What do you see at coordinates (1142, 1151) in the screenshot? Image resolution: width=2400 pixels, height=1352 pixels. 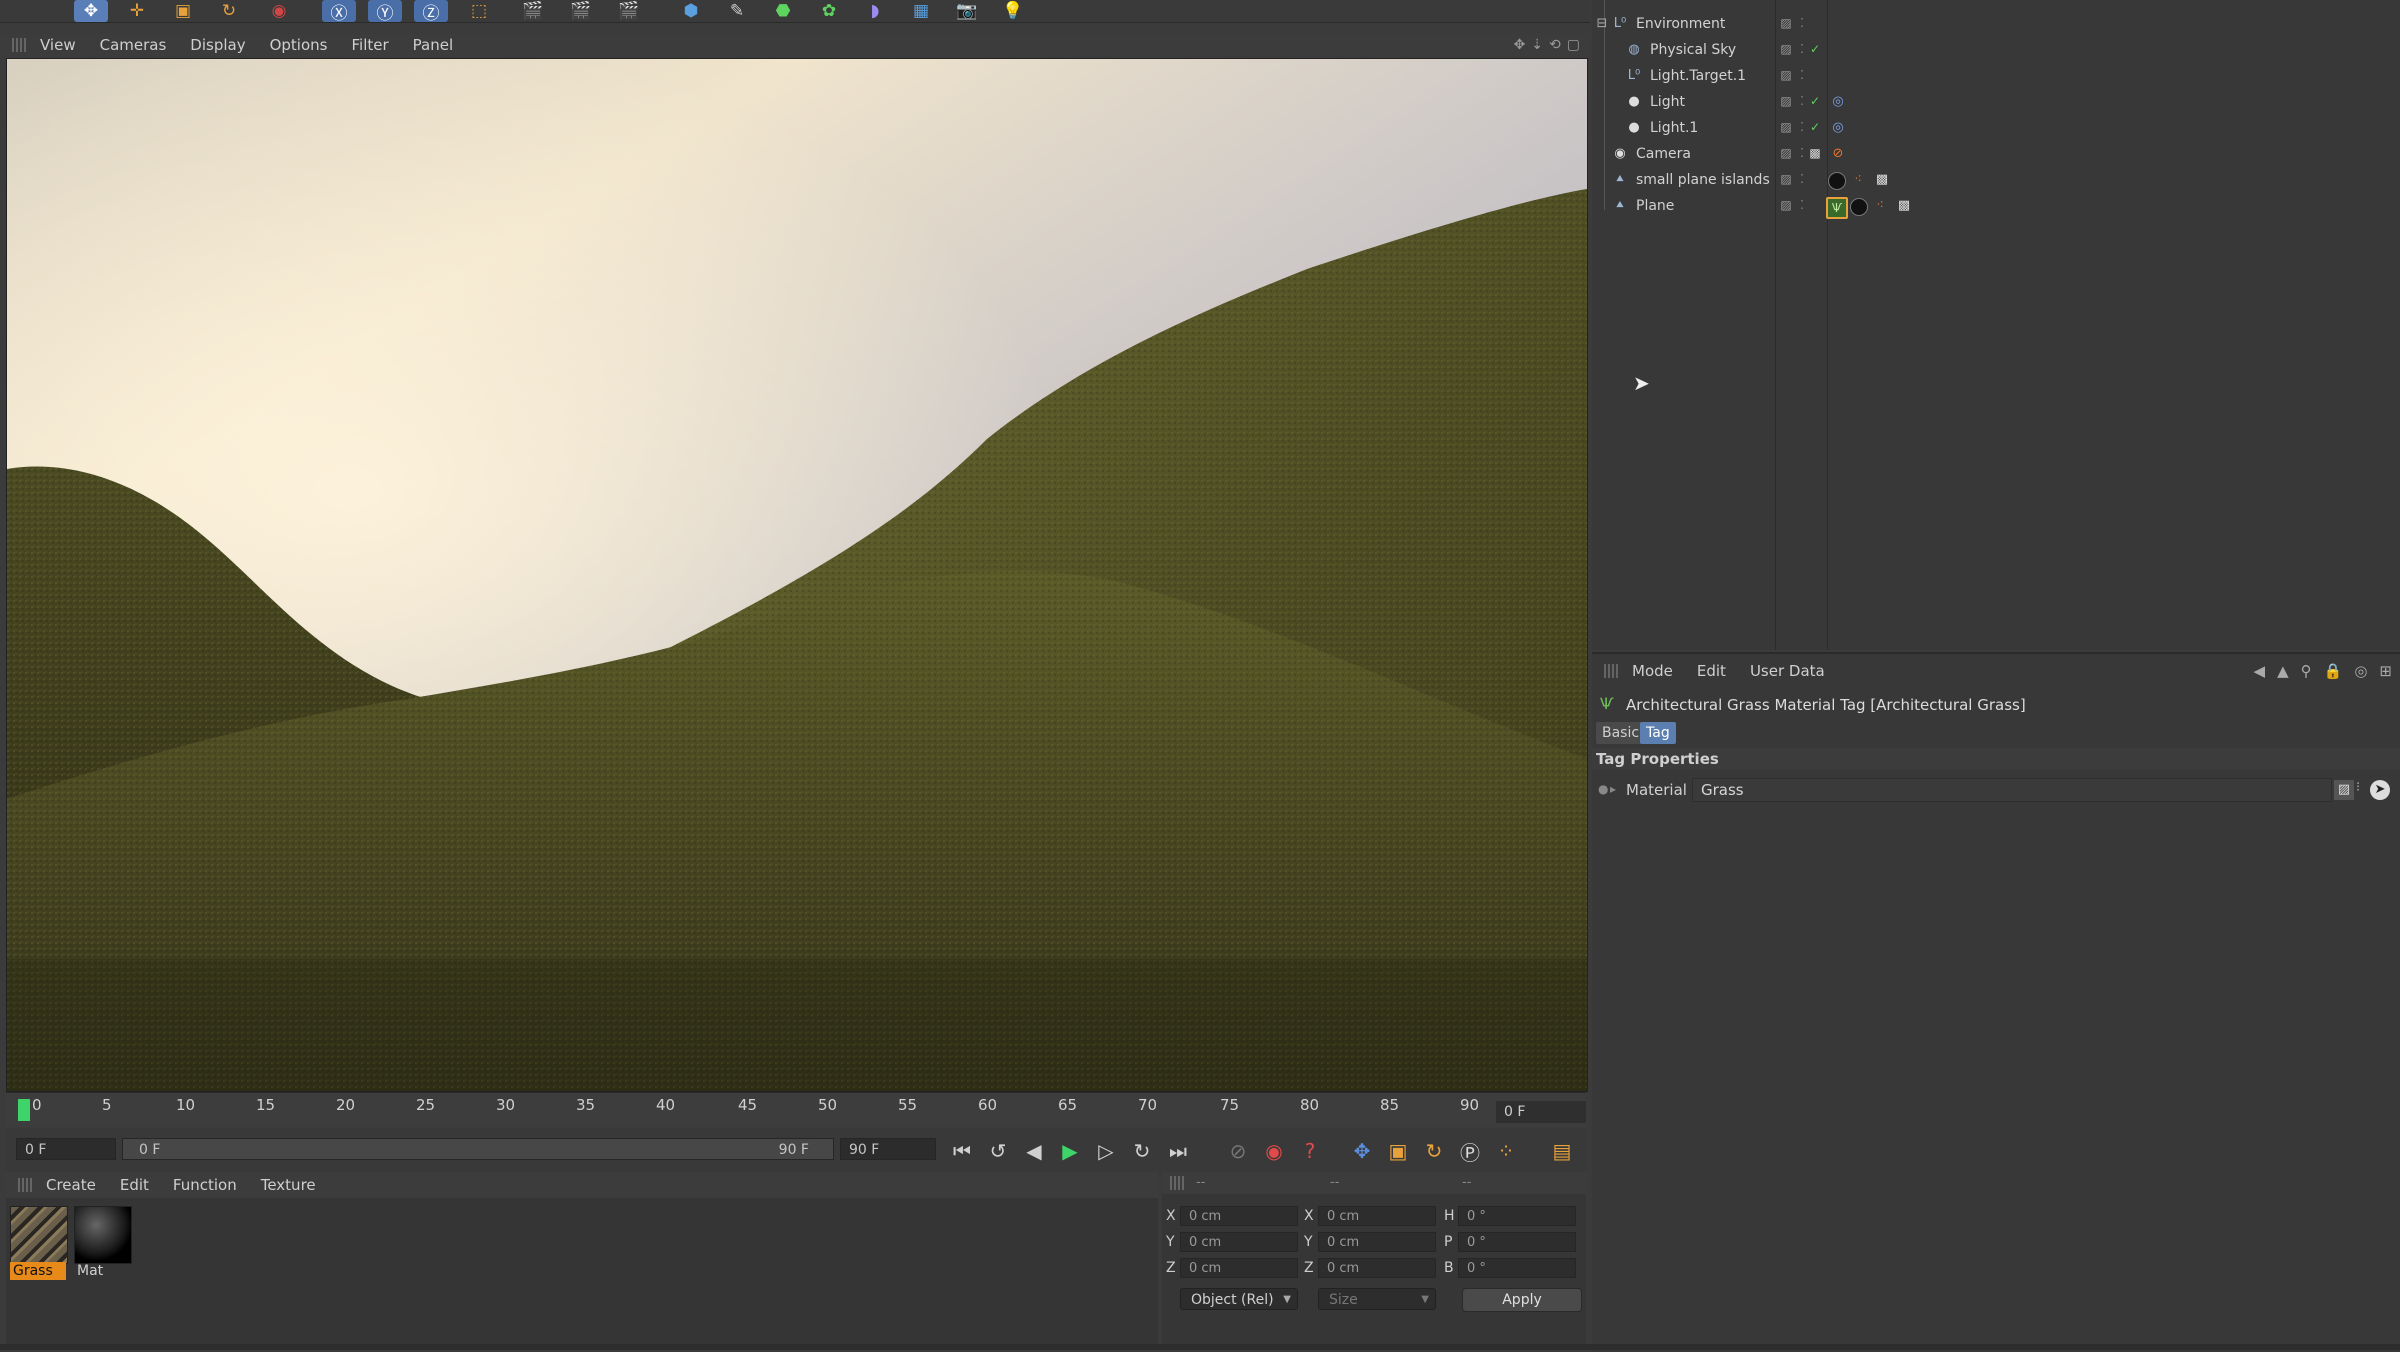 I see `next-key-icon: ↻` at bounding box center [1142, 1151].